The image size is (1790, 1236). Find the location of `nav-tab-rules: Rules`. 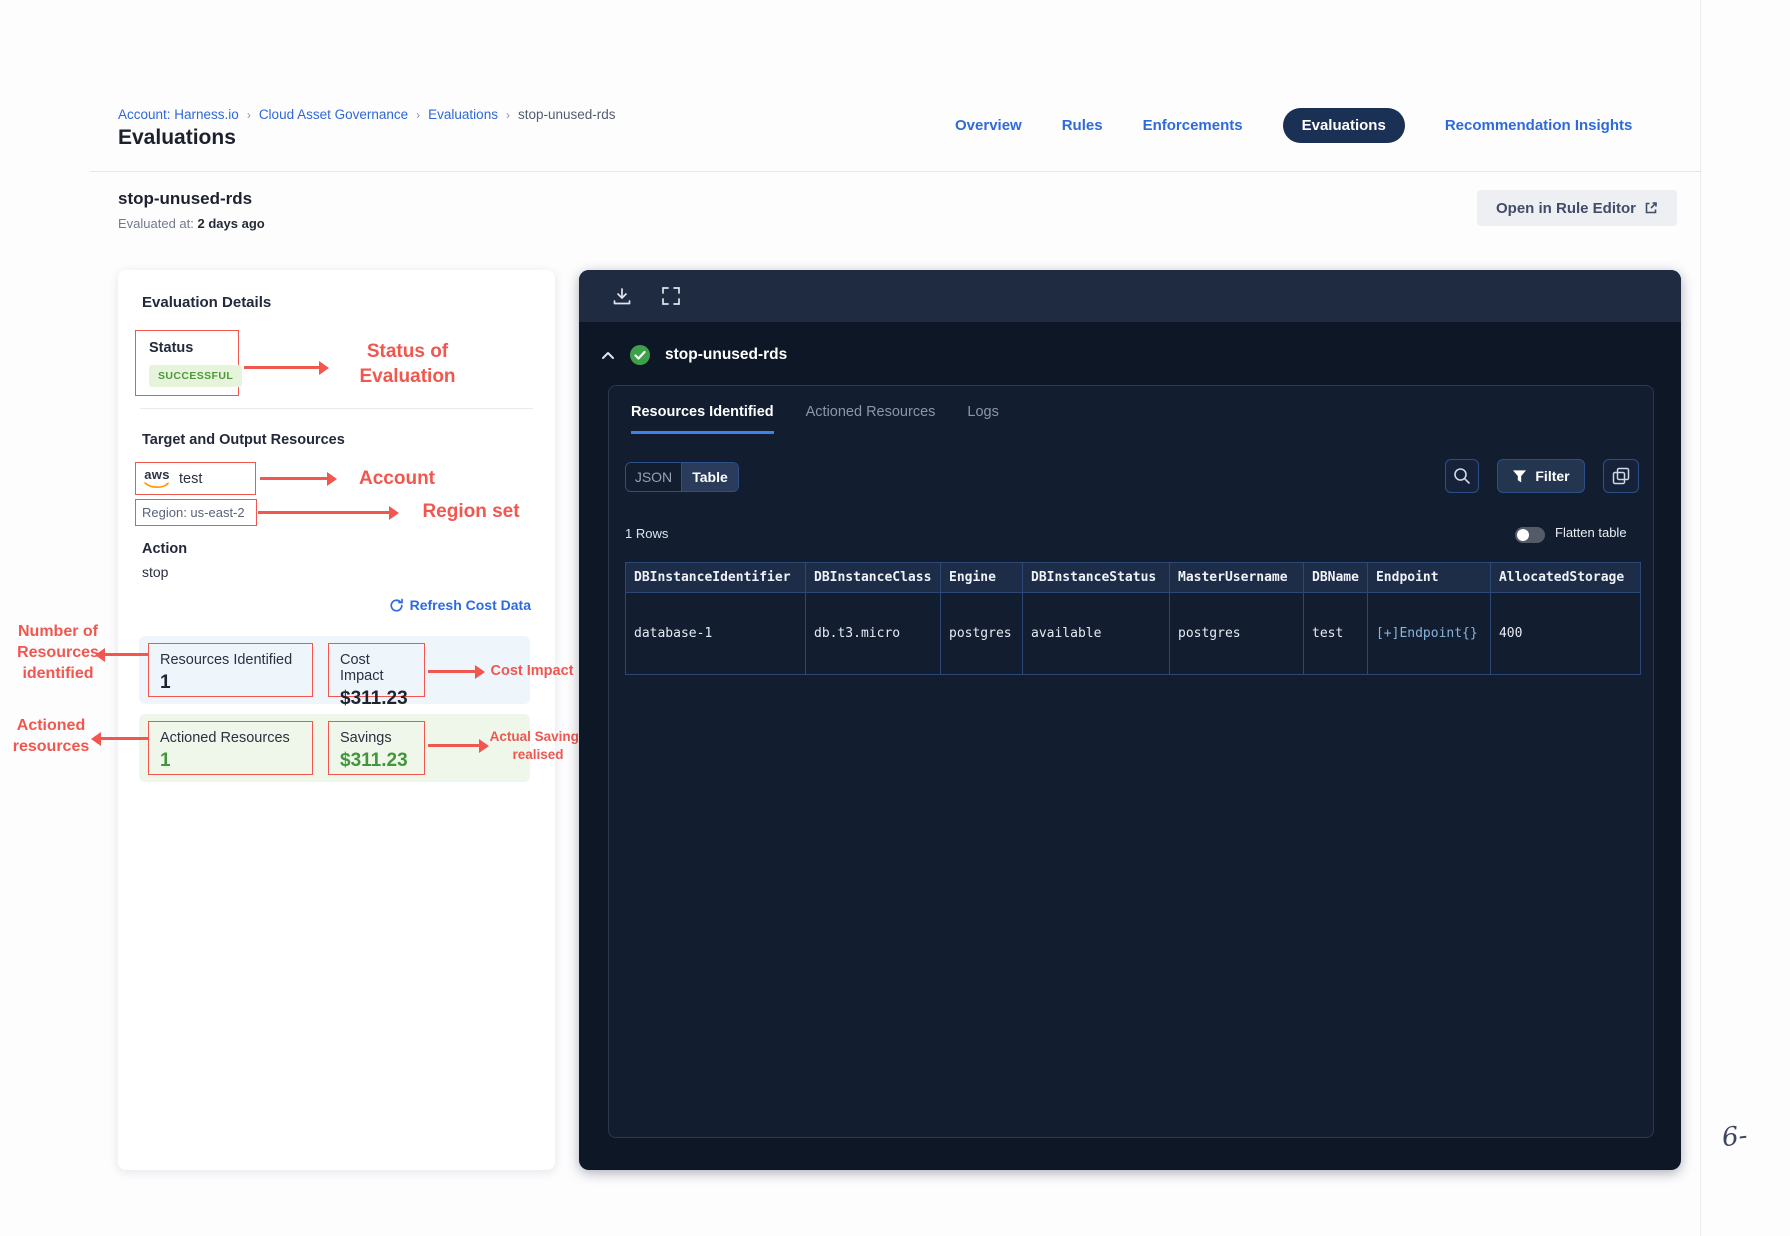

nav-tab-rules: Rules is located at coordinates (1082, 125).